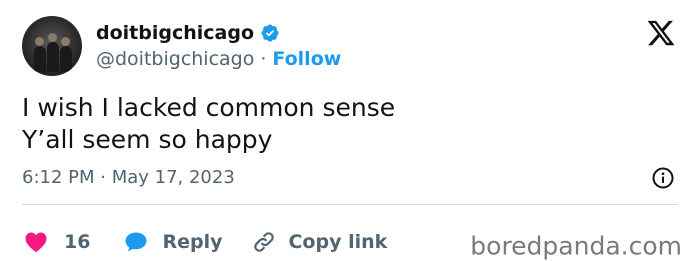 The height and width of the screenshot is (261, 700). Describe the element at coordinates (264, 242) in the screenshot. I see `link-icon` at that location.